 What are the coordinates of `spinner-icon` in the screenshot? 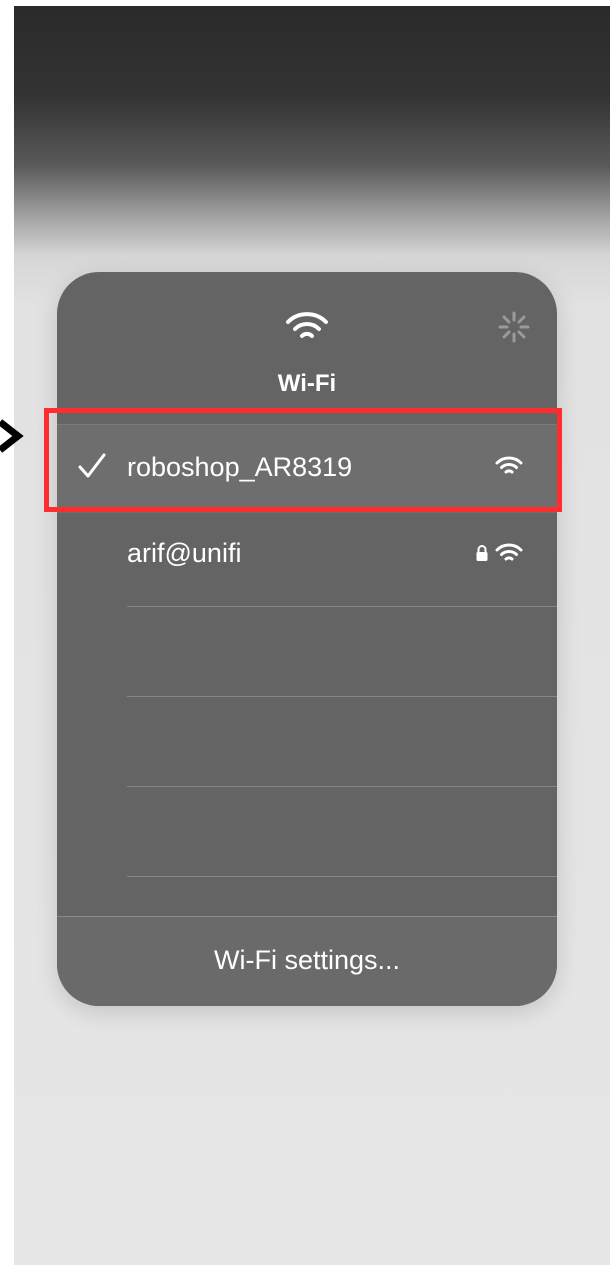 It's located at (514, 327).